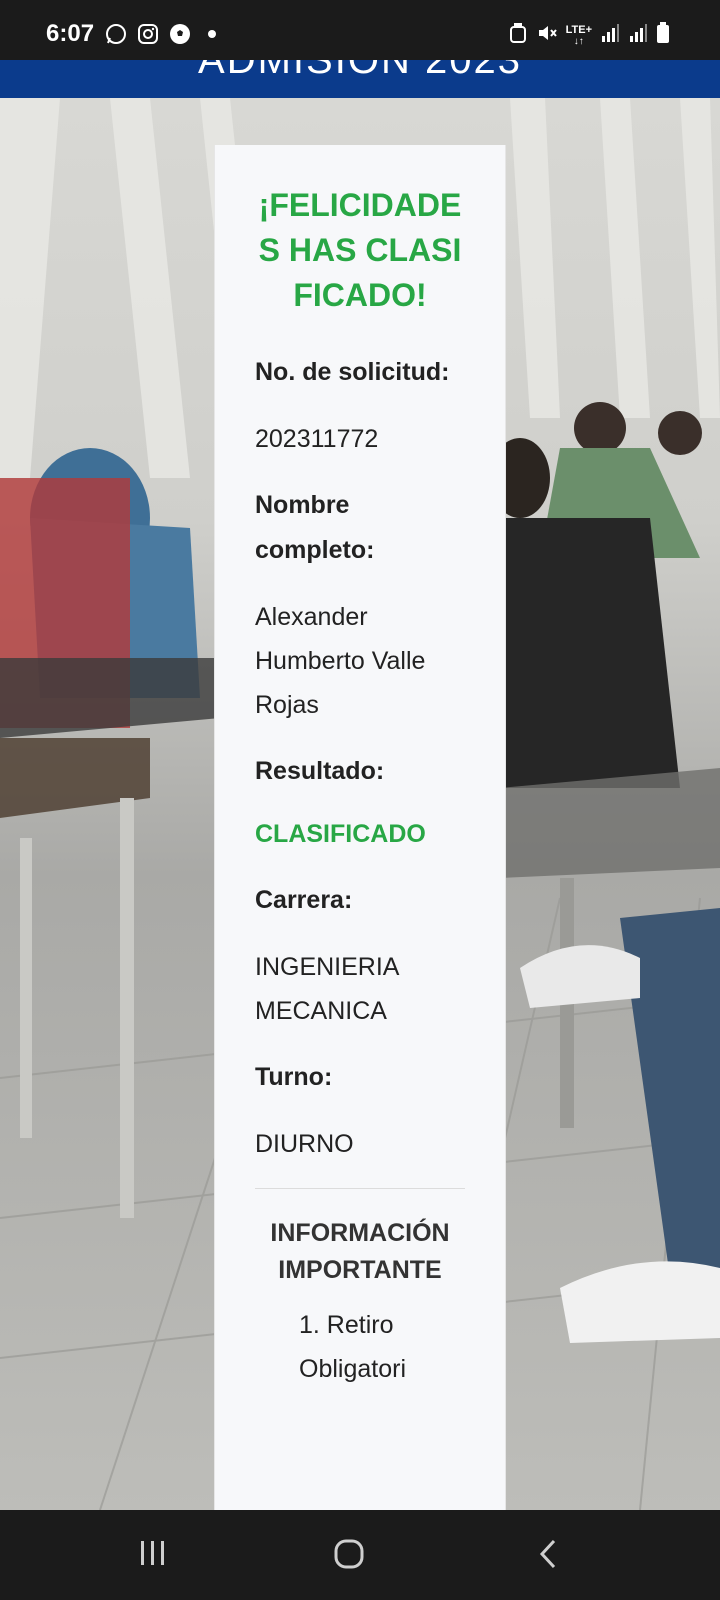  What do you see at coordinates (116, 36) in the screenshot?
I see `whatsapp-icon` at bounding box center [116, 36].